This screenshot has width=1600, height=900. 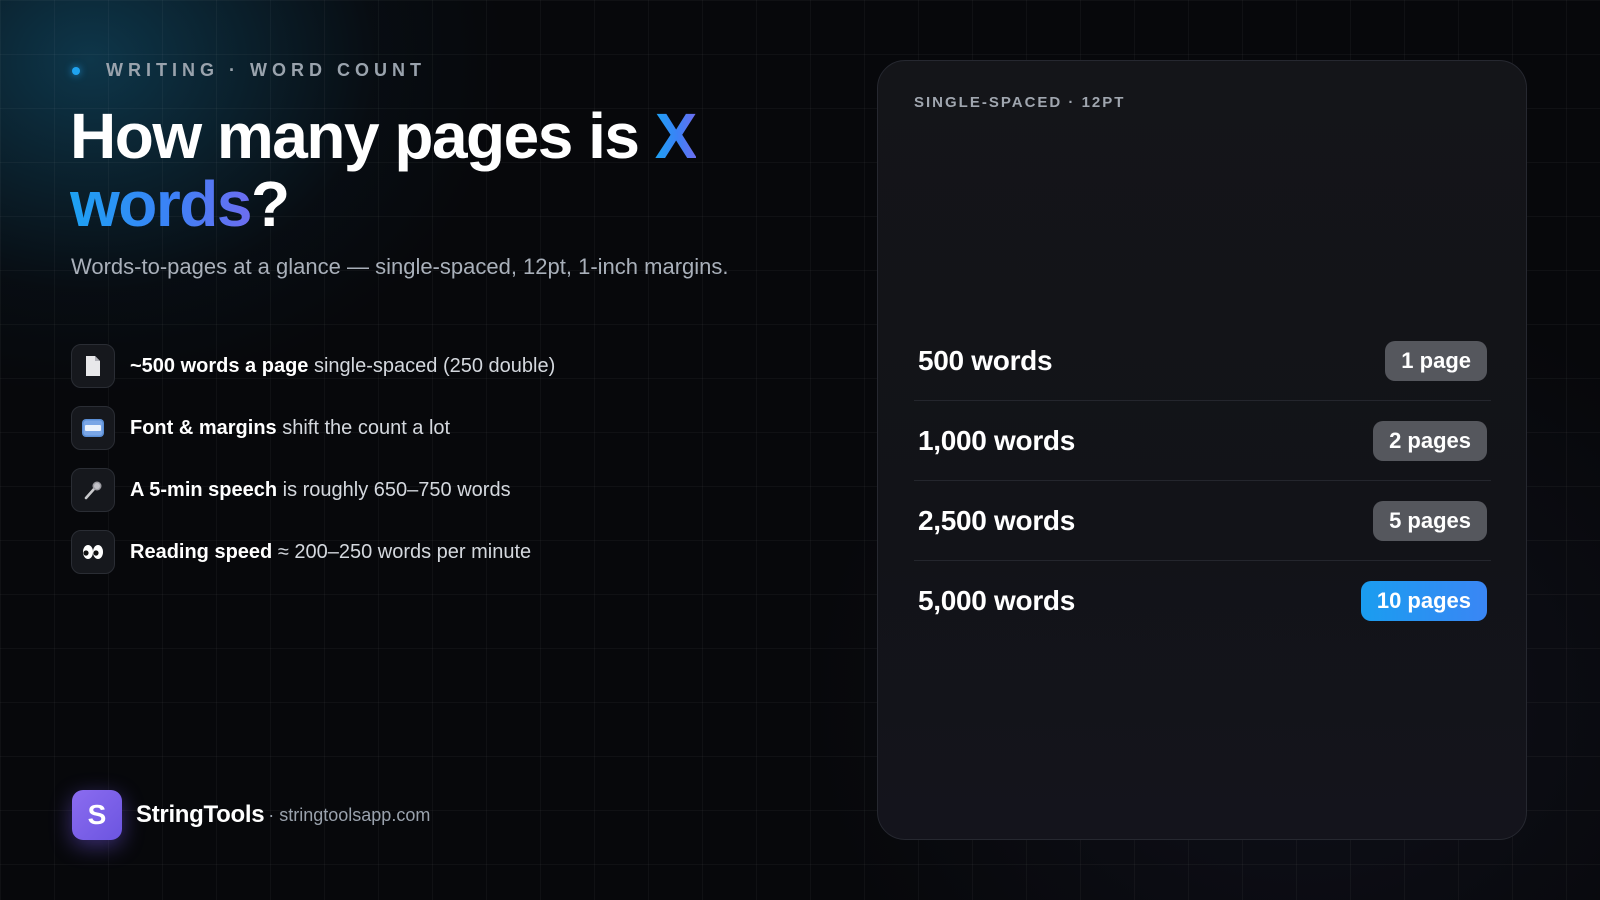 I want to click on page-count-badge: 5 pages, so click(x=1430, y=520).